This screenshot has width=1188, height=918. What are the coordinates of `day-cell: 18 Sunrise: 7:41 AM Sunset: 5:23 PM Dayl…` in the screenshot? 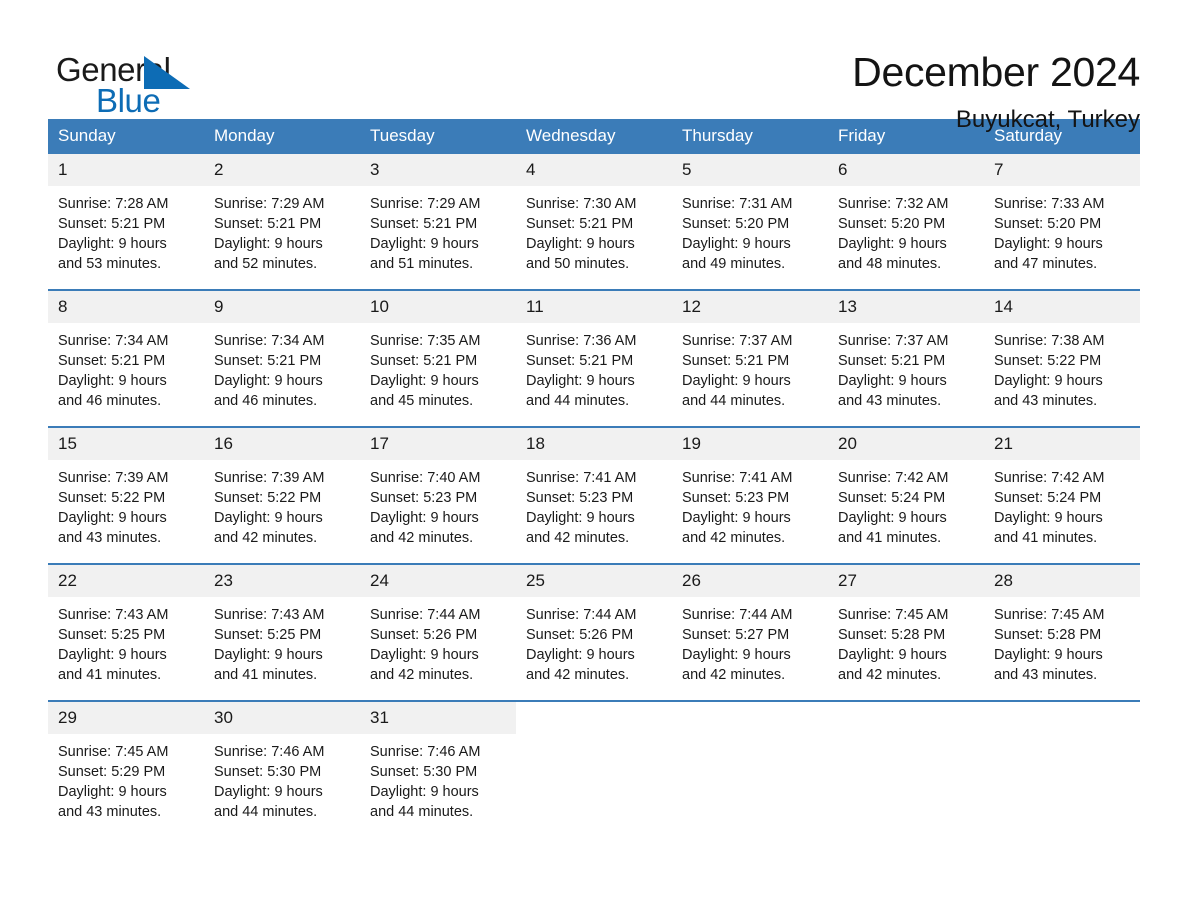 It's located at (594, 495).